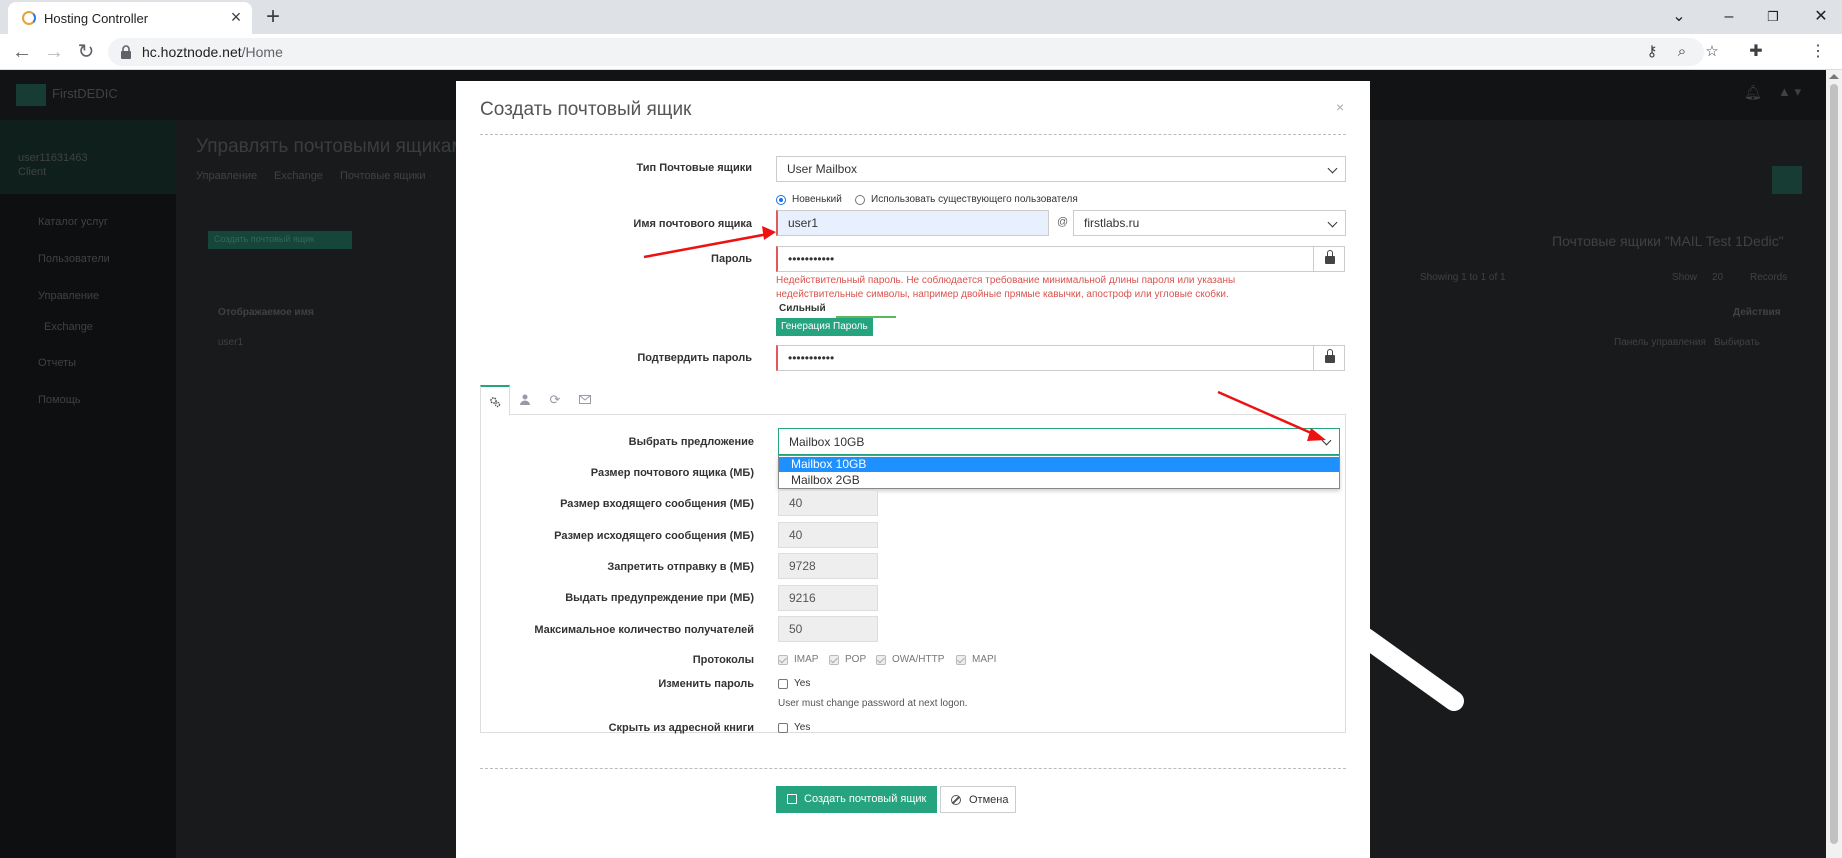  Describe the element at coordinates (681, 728) in the screenshot. I see `hide-address-book-label: Скрыть из адресной книги` at that location.